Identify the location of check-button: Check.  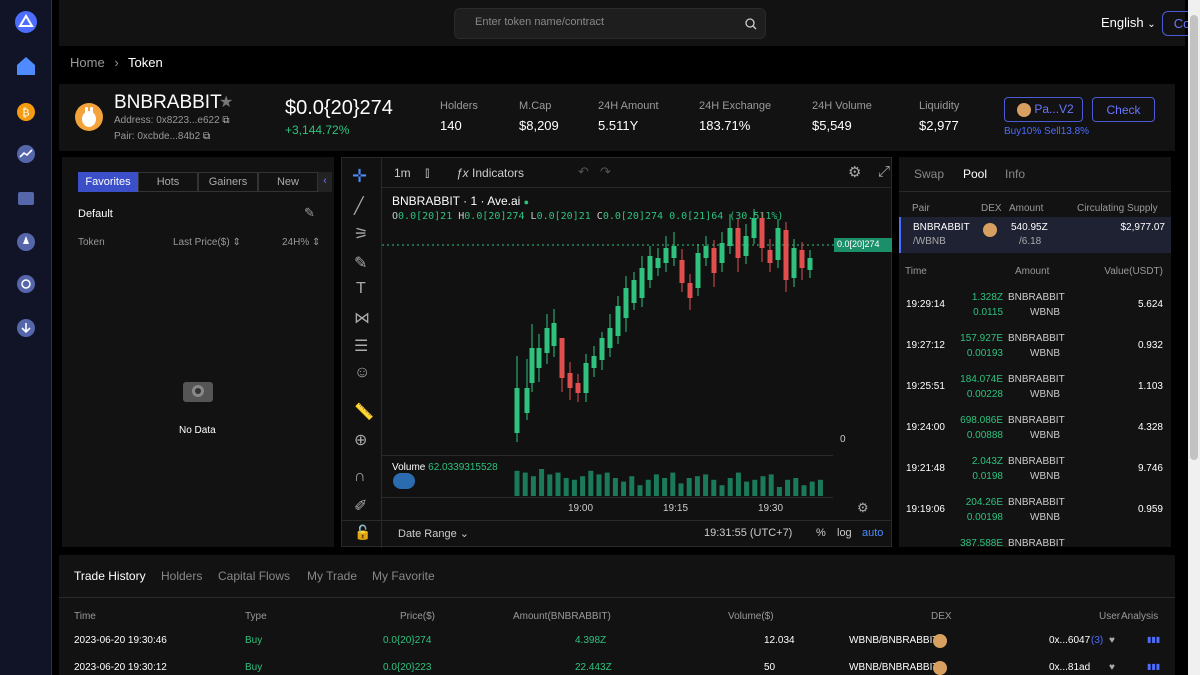
(1123, 109).